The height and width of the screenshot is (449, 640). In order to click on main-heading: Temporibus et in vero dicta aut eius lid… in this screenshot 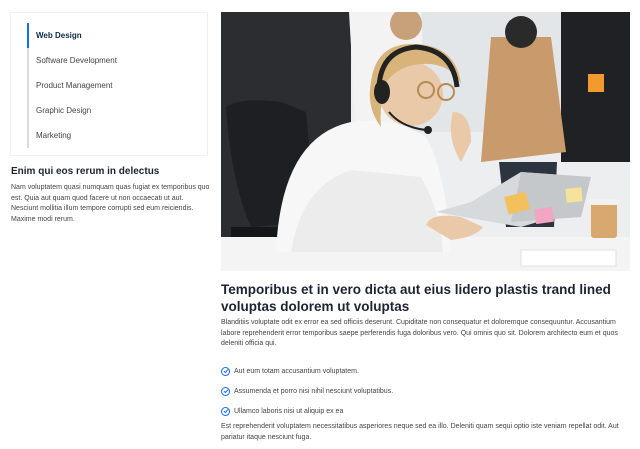, I will do `click(416, 298)`.